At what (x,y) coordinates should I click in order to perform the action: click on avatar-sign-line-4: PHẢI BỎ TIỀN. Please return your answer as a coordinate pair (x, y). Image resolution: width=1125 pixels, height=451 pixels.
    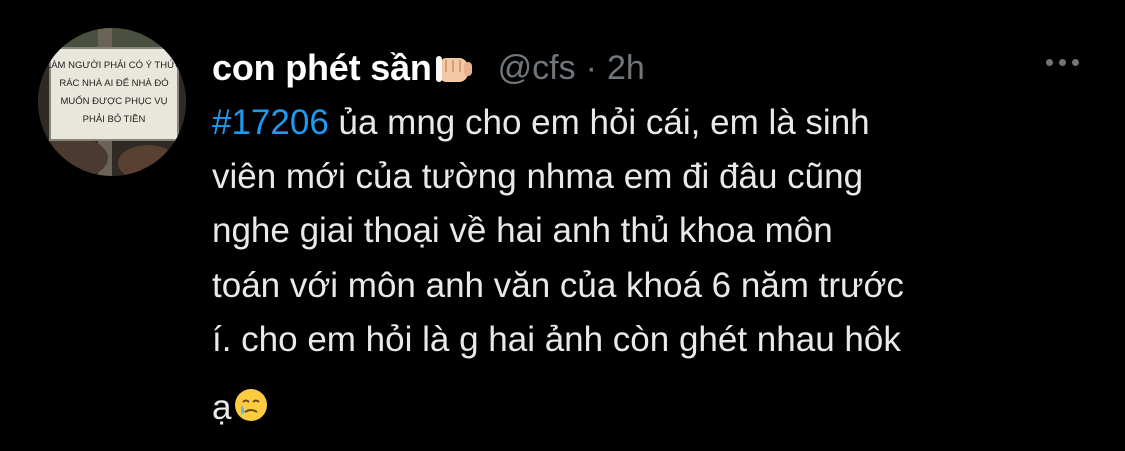
    Looking at the image, I should click on (114, 119).